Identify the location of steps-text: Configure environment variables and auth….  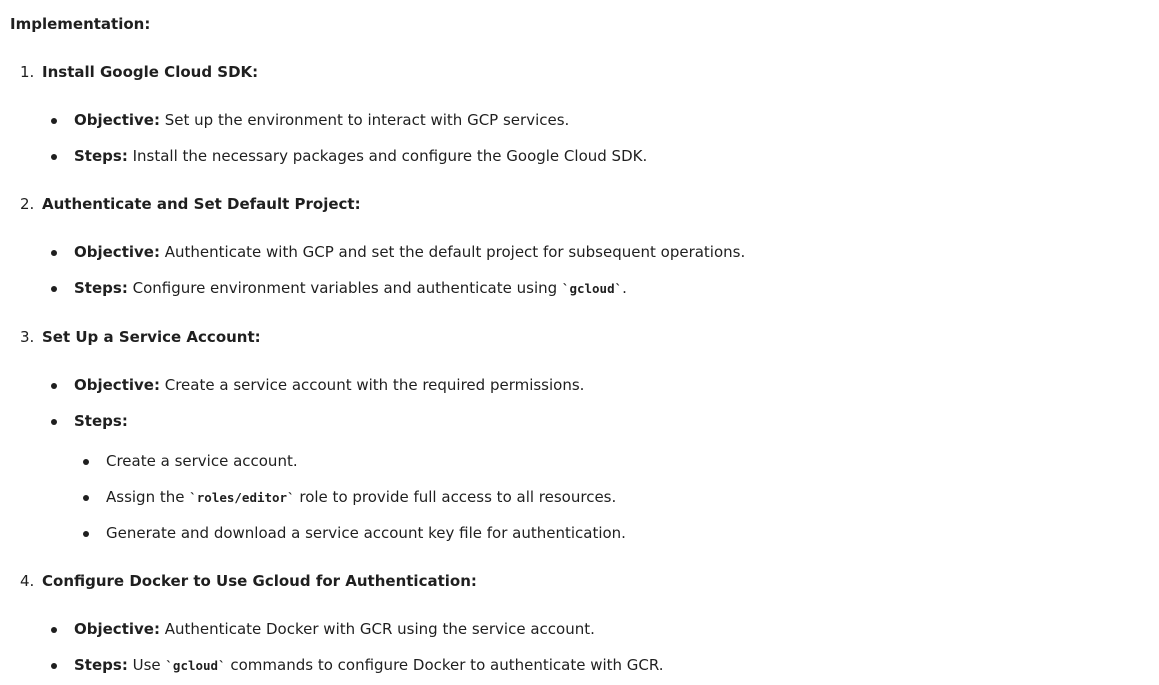
(347, 288).